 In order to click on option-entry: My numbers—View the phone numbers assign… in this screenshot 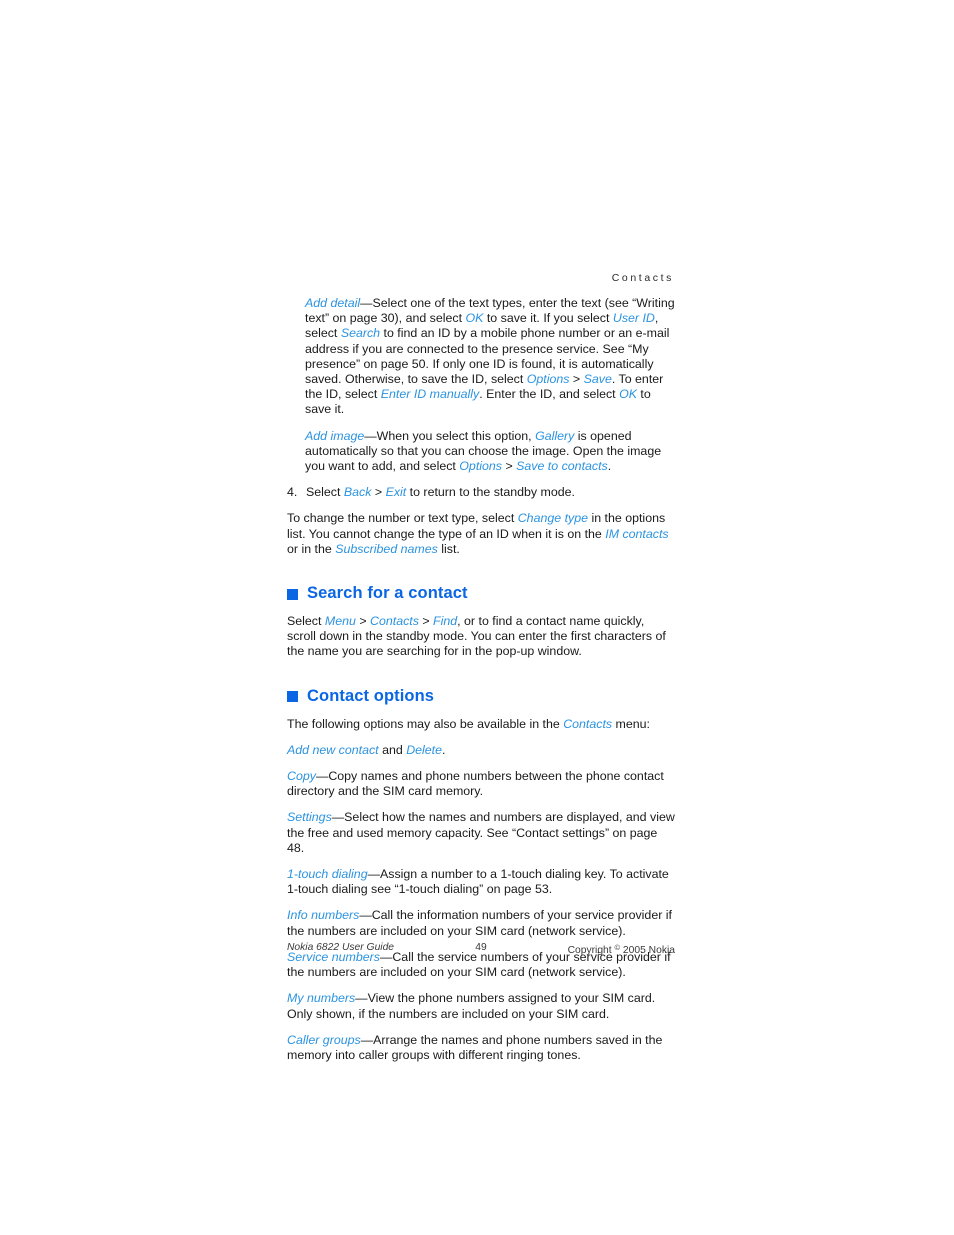, I will do `click(481, 1006)`.